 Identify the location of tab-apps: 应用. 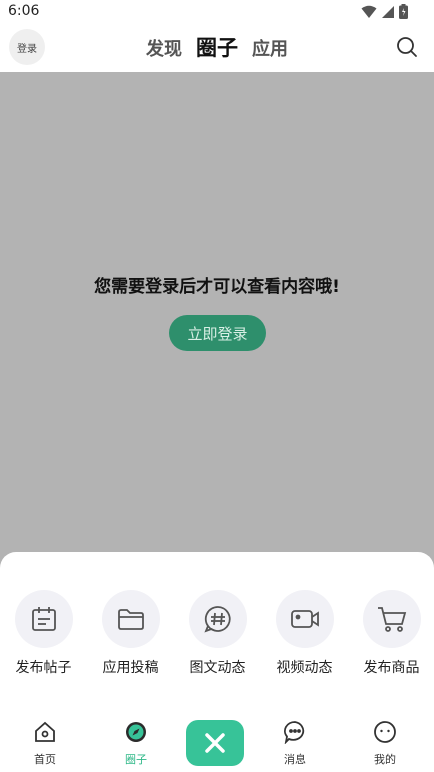
(270, 48).